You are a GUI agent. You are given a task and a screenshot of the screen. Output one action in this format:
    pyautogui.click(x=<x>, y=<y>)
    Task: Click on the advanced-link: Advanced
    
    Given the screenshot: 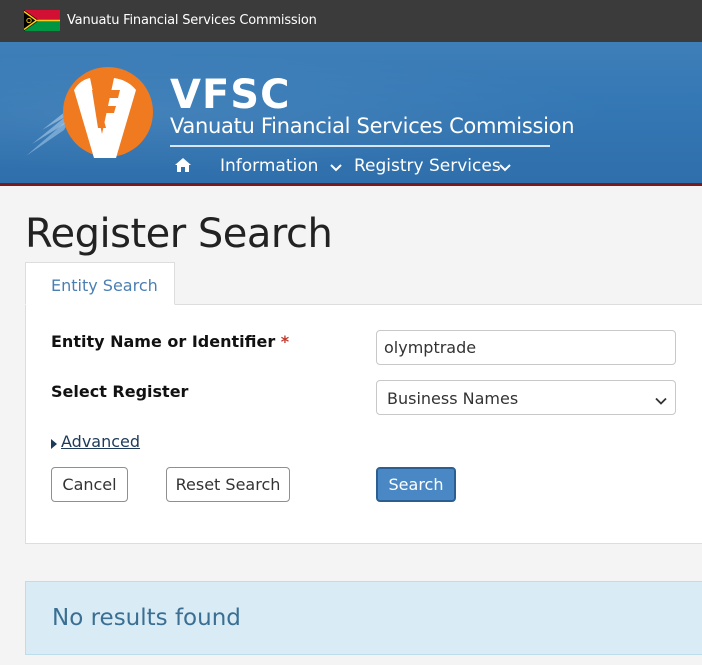 What is the action you would take?
    pyautogui.click(x=100, y=441)
    